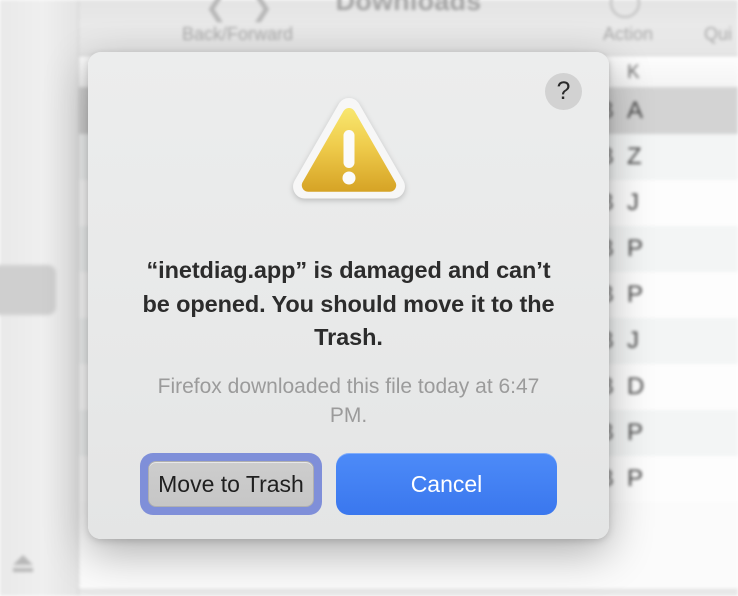 The height and width of the screenshot is (596, 738). Describe the element at coordinates (634, 156) in the screenshot. I see `file-kind: Z` at that location.